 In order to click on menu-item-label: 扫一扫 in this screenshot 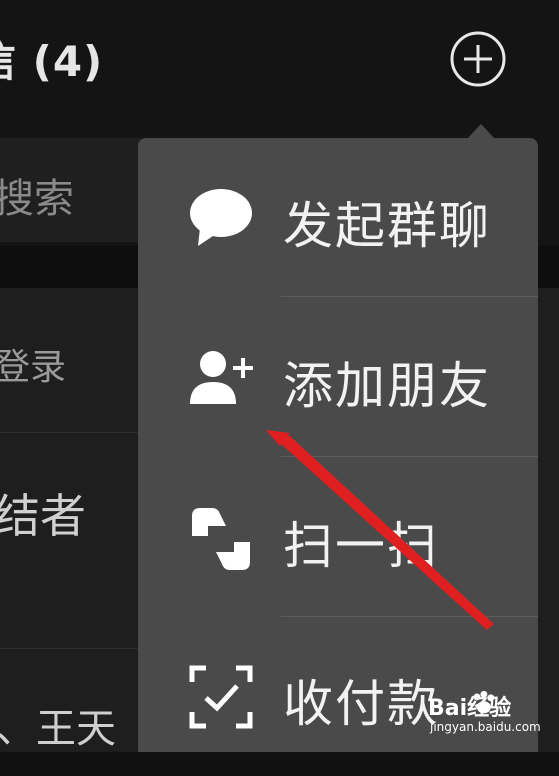, I will do `click(361, 546)`.